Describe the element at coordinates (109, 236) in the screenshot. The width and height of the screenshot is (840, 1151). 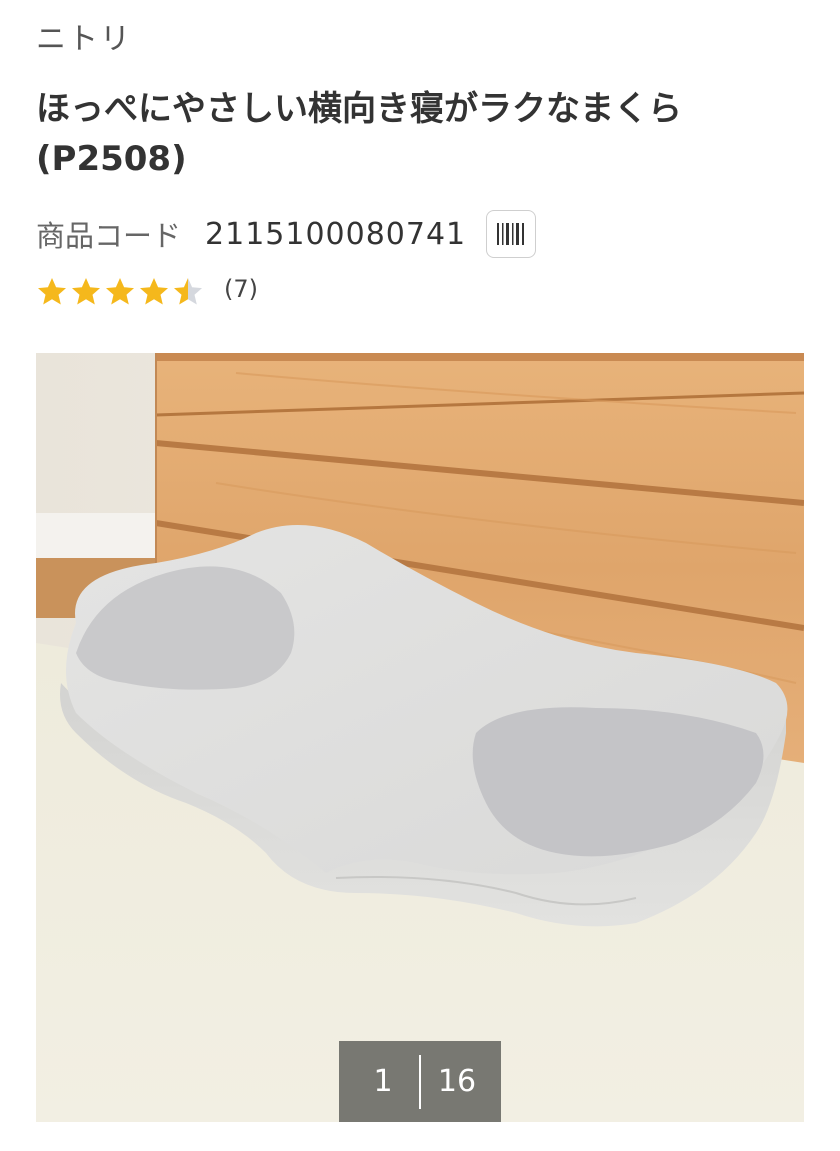
I see `product-code-label: 商品コード` at that location.